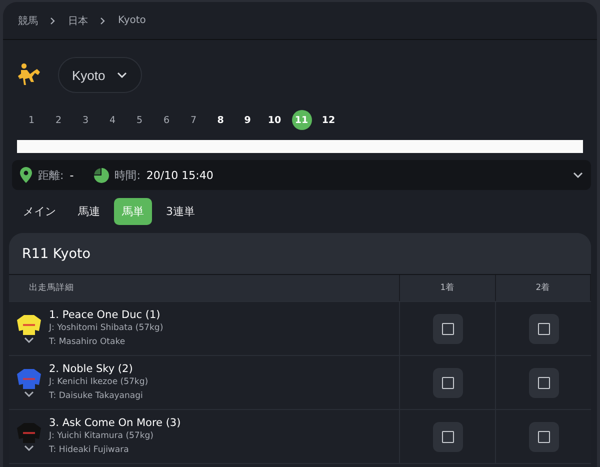  I want to click on race-number: 5, so click(139, 120).